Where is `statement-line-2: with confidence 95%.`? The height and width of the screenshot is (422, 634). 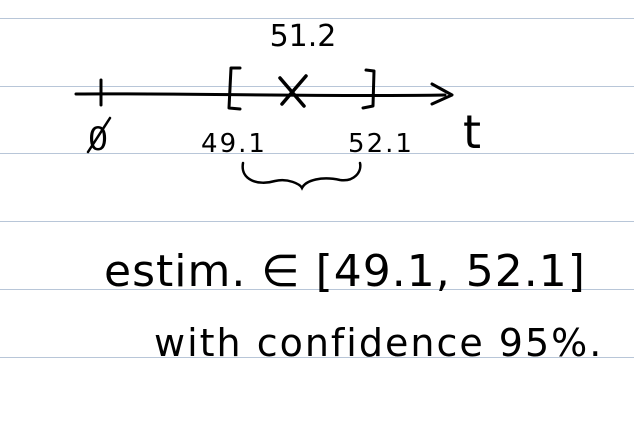 statement-line-2: with confidence 95%. is located at coordinates (378, 343).